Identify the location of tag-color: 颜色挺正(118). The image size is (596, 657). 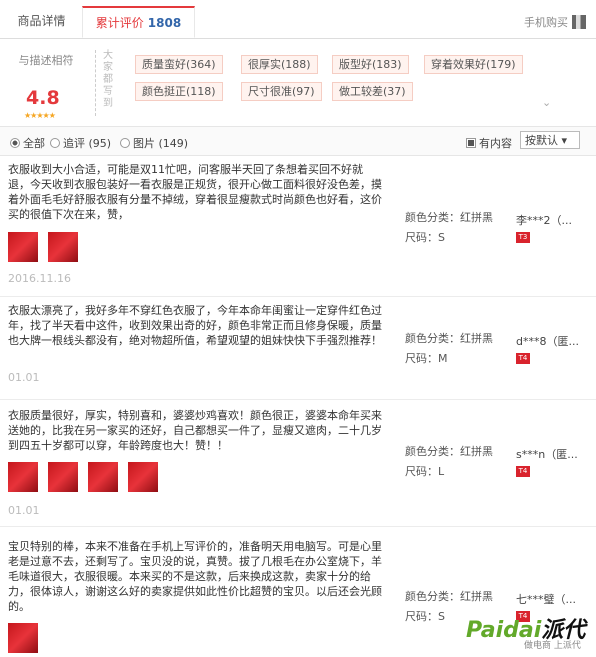
(179, 91).